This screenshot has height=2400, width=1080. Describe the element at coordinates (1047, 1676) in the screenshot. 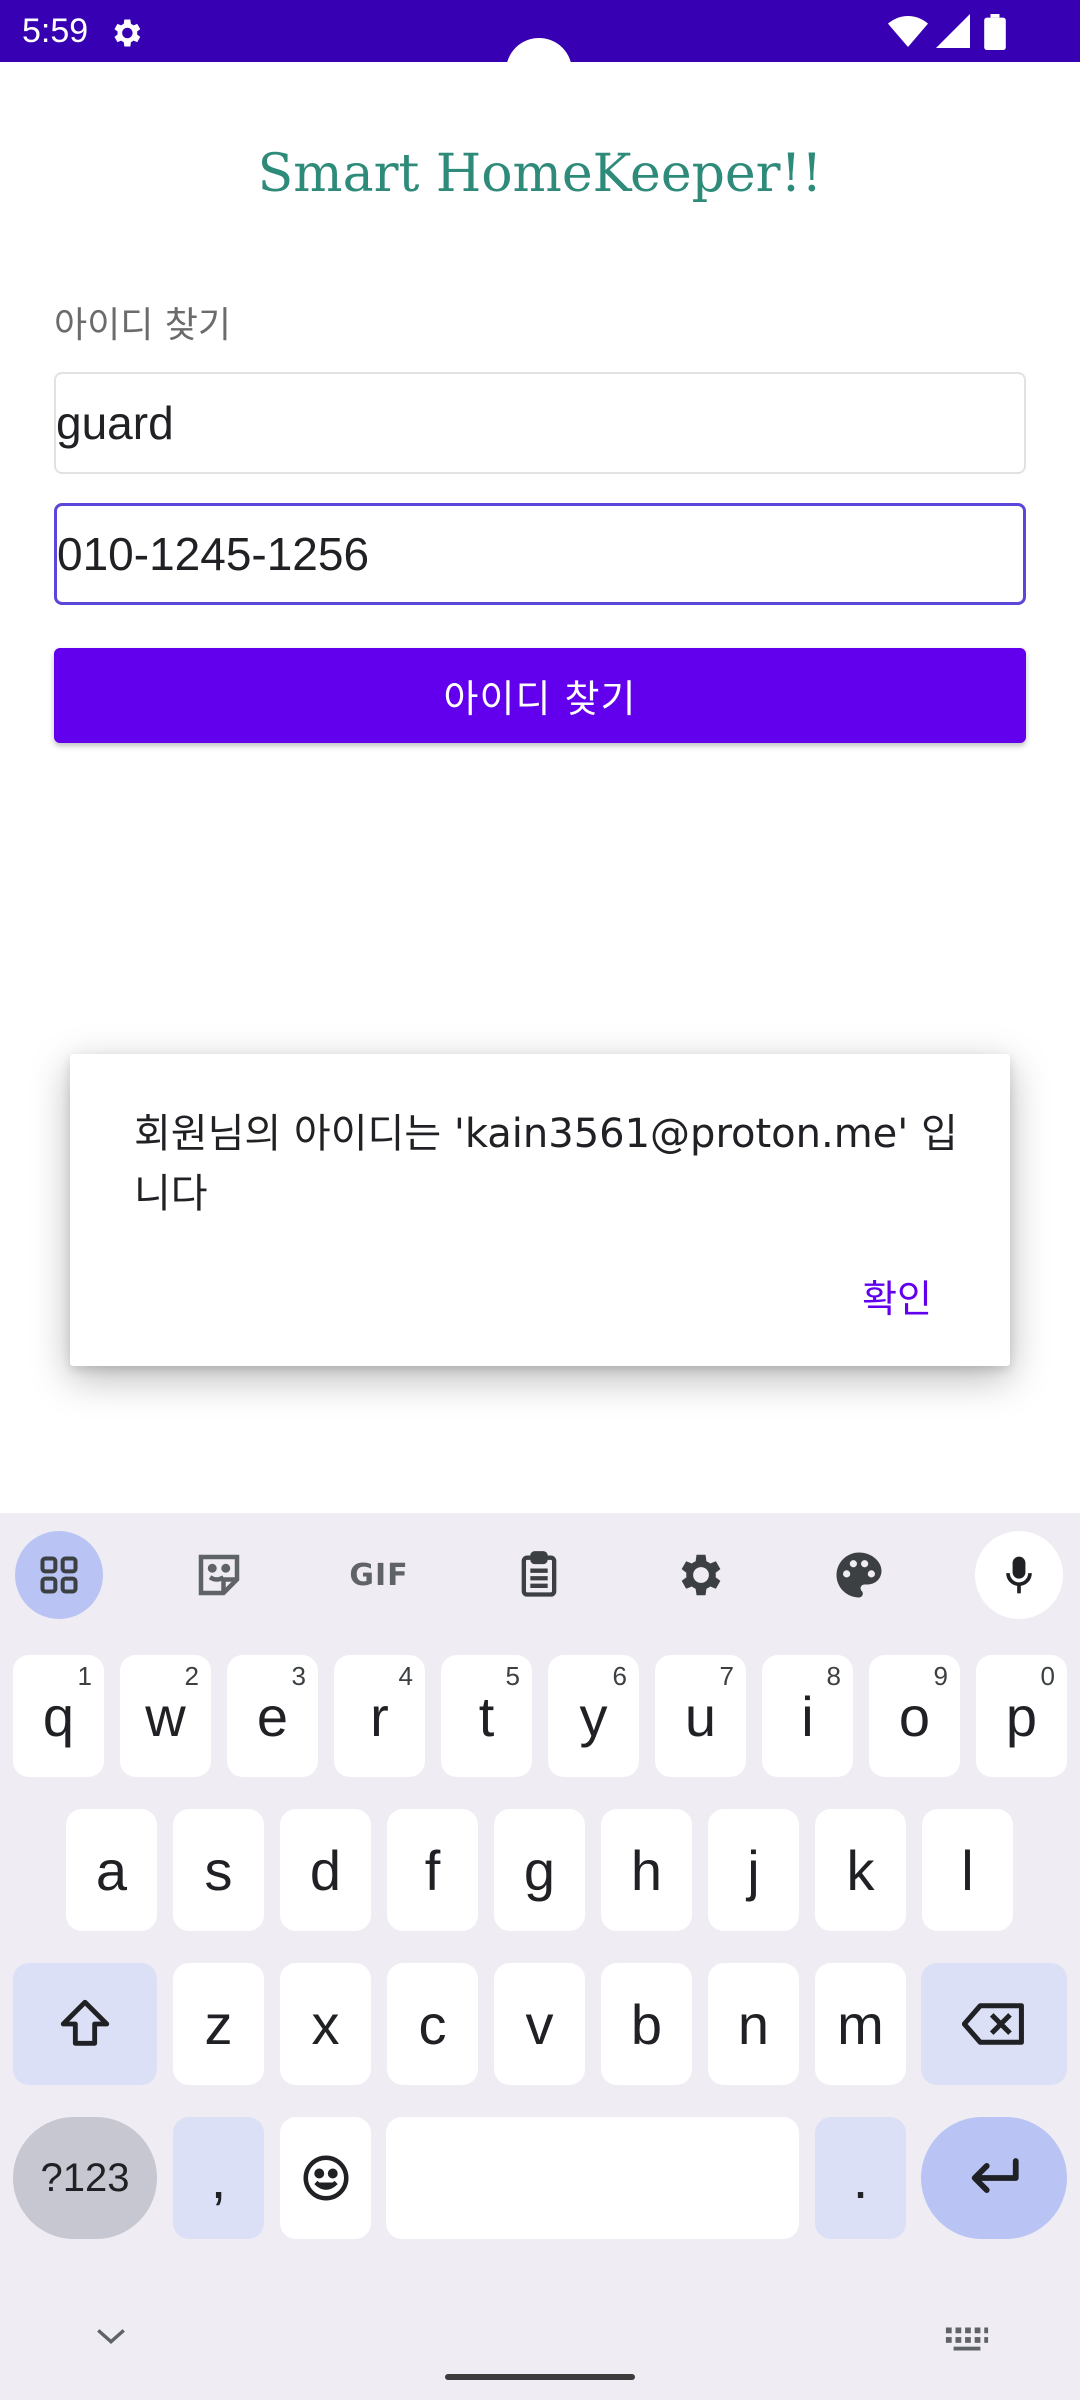

I see `key-hint: 0` at that location.